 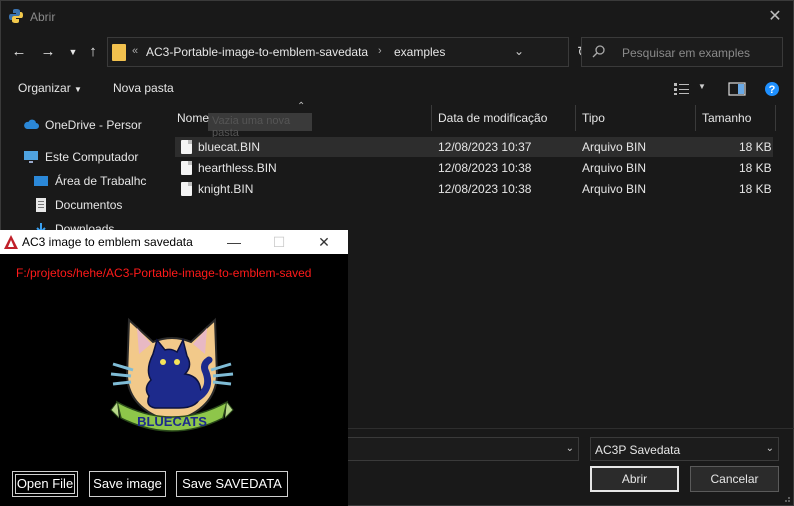 I want to click on emblem-preview-image: BLUECATS, so click(x=172, y=374).